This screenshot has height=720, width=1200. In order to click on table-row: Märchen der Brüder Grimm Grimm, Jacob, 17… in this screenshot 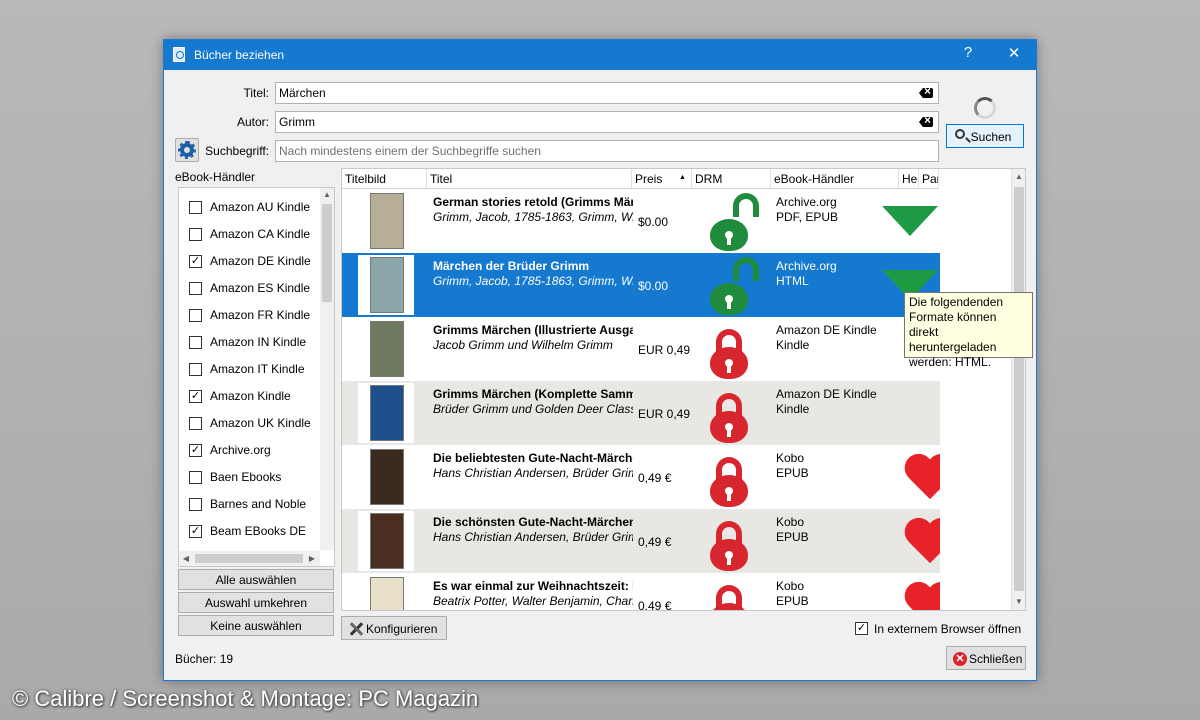, I will do `click(641, 285)`.